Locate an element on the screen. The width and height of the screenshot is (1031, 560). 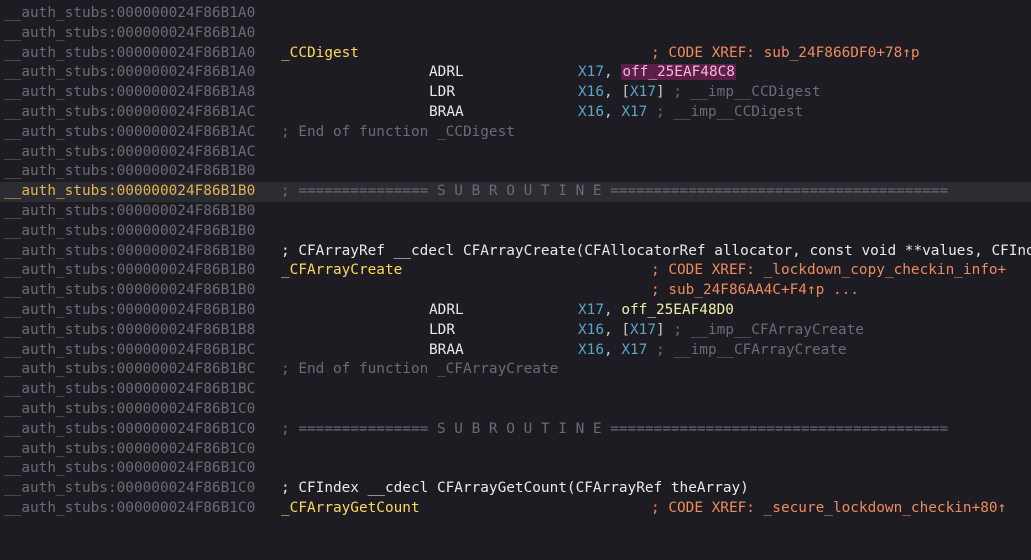
import-comment: ; __imp__CCDigest is located at coordinates (725, 111).